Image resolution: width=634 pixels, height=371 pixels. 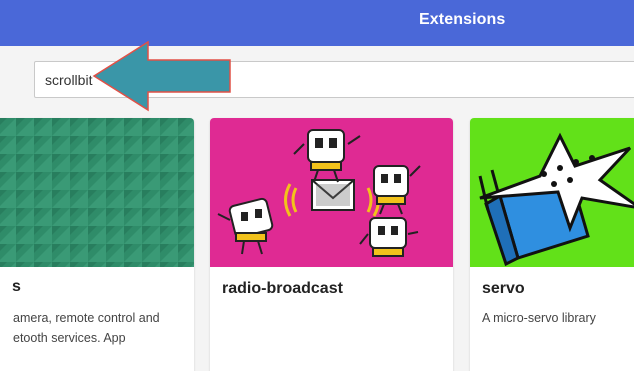 What do you see at coordinates (86, 318) in the screenshot?
I see `description-line: amera, remote control and` at bounding box center [86, 318].